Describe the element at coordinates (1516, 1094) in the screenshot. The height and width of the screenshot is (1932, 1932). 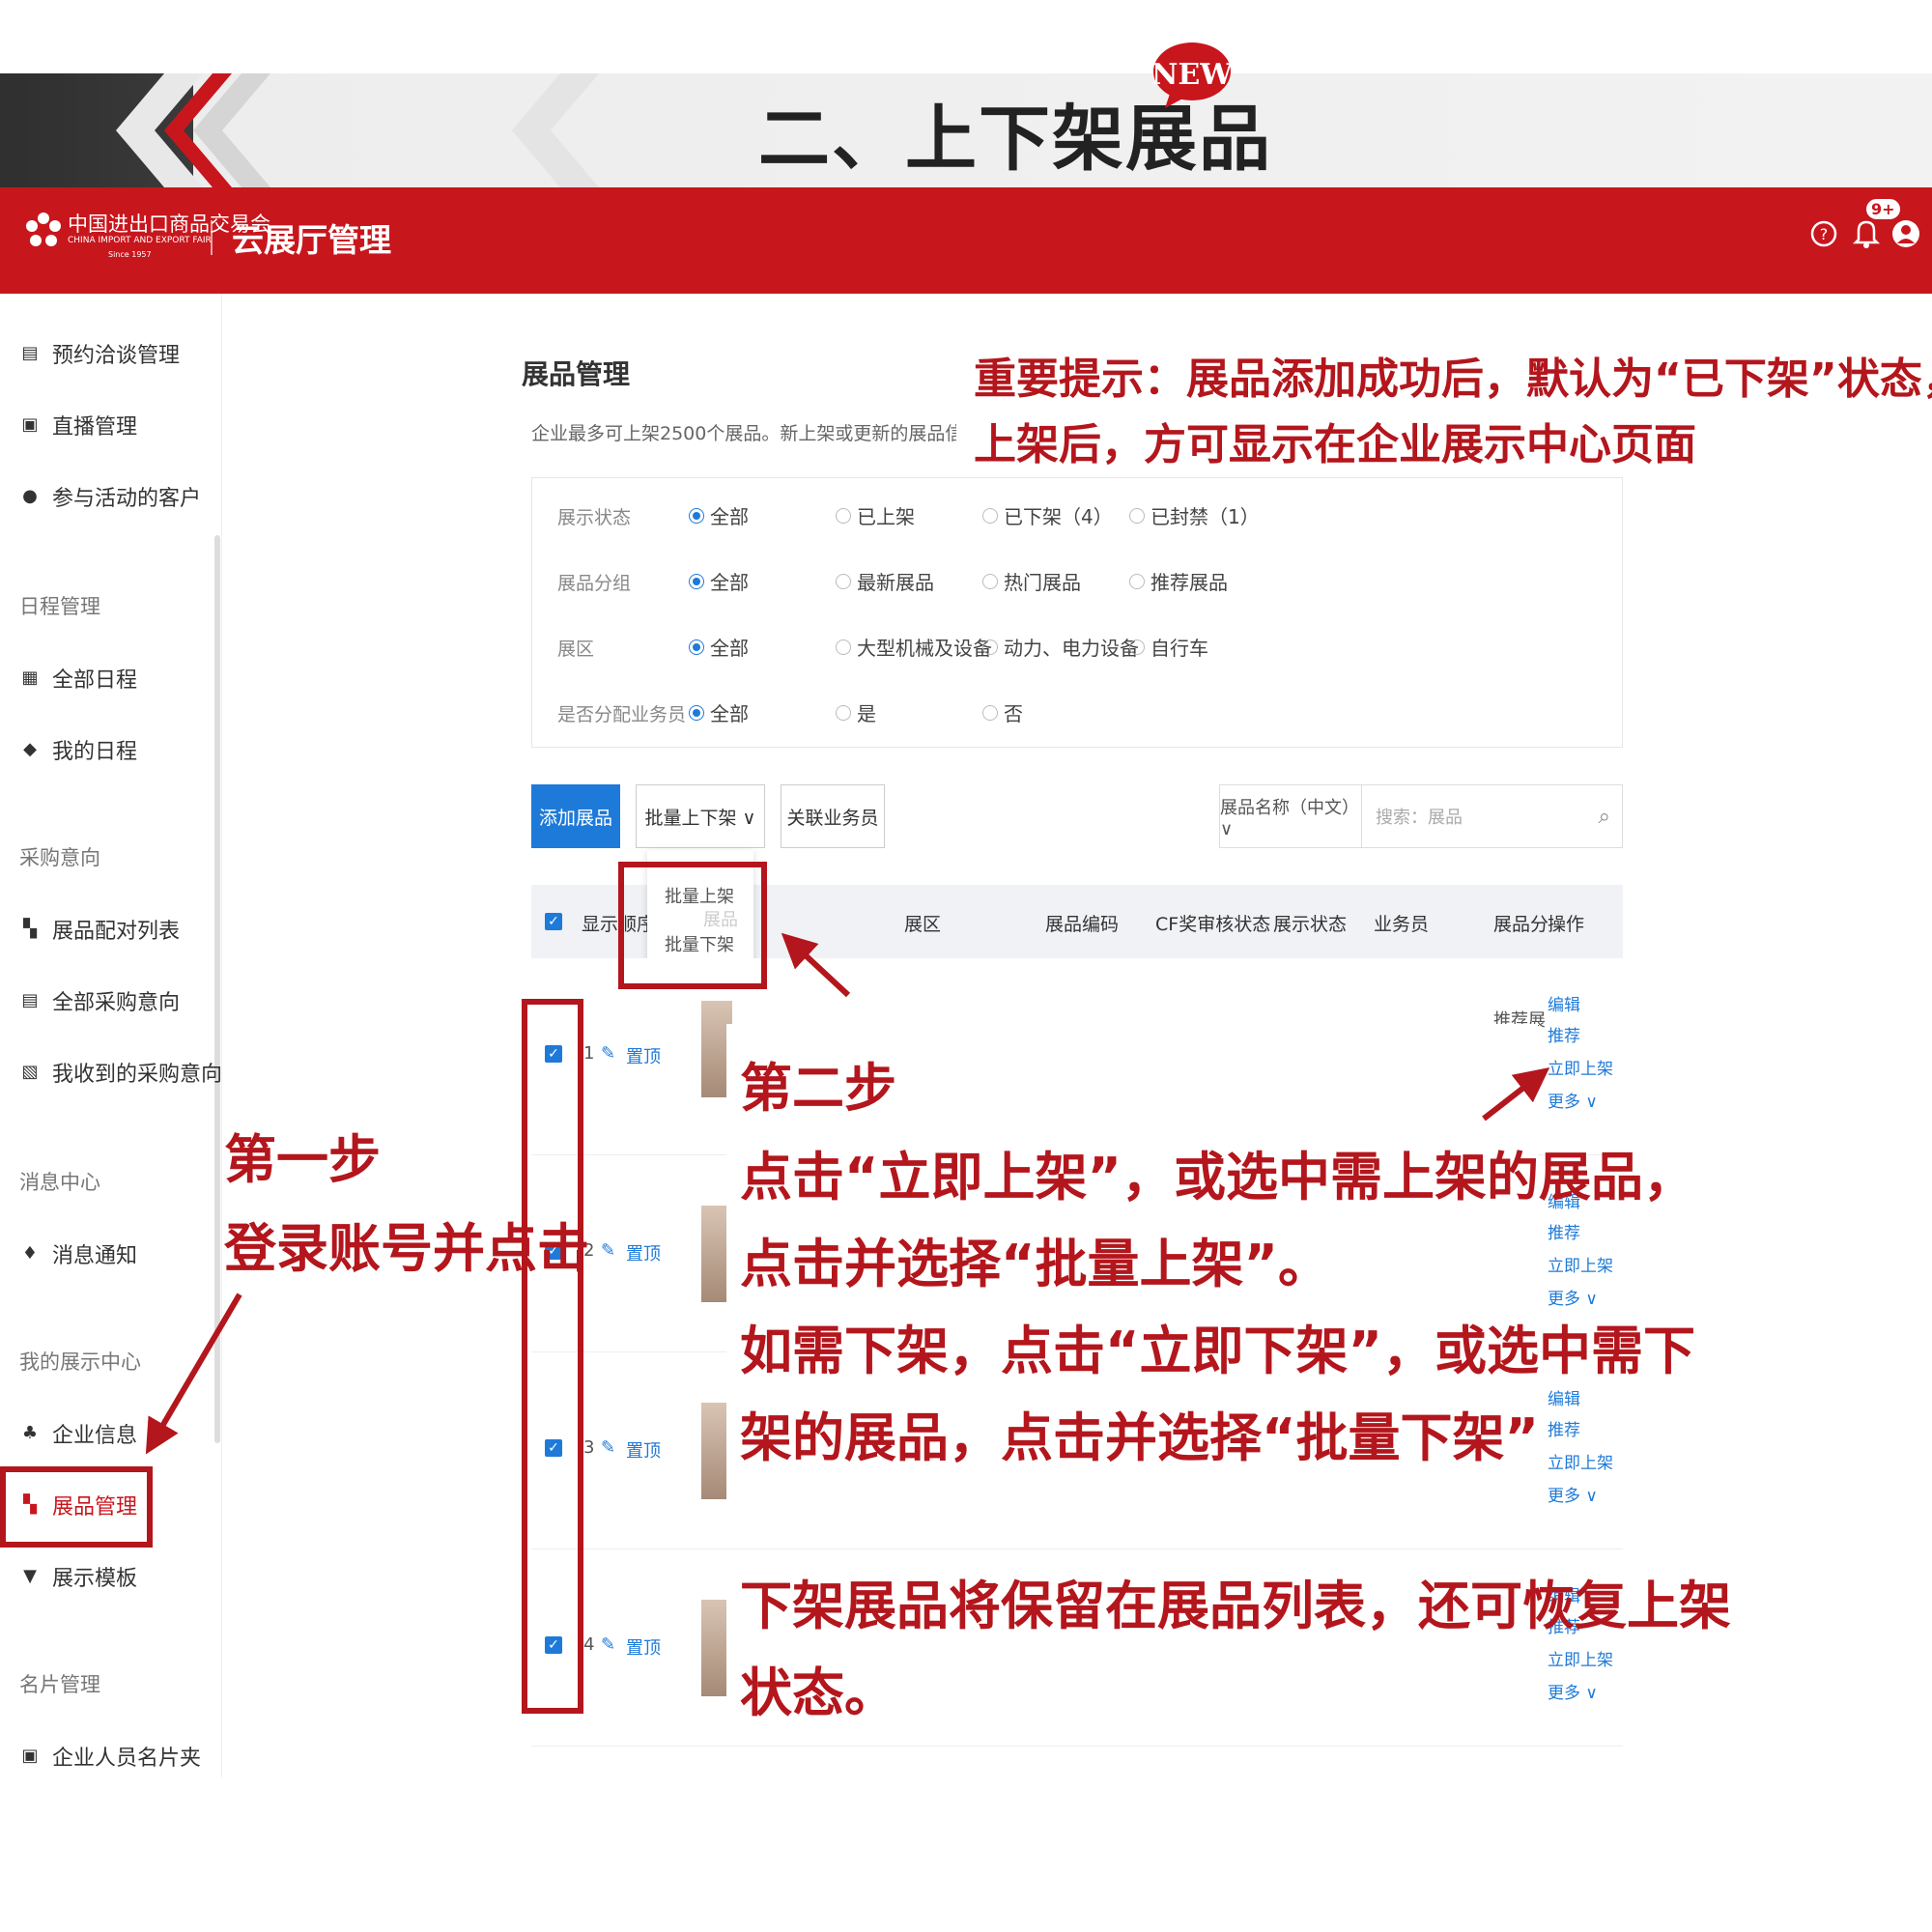
I see `arrow-shelve-now` at that location.